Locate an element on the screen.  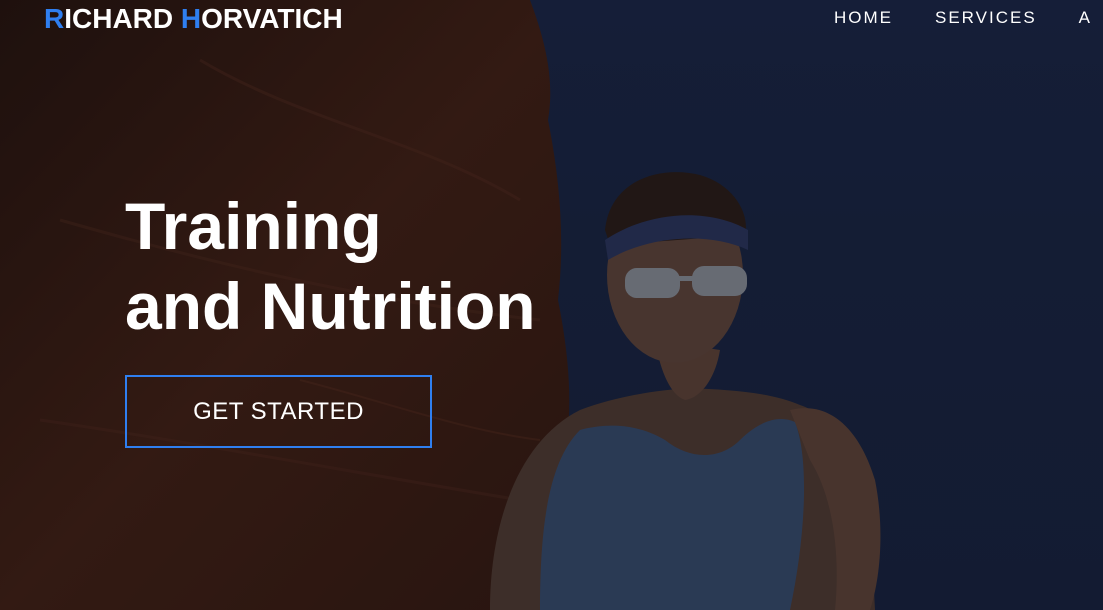
nav-item-truncated: A is located at coordinates (1085, 18).